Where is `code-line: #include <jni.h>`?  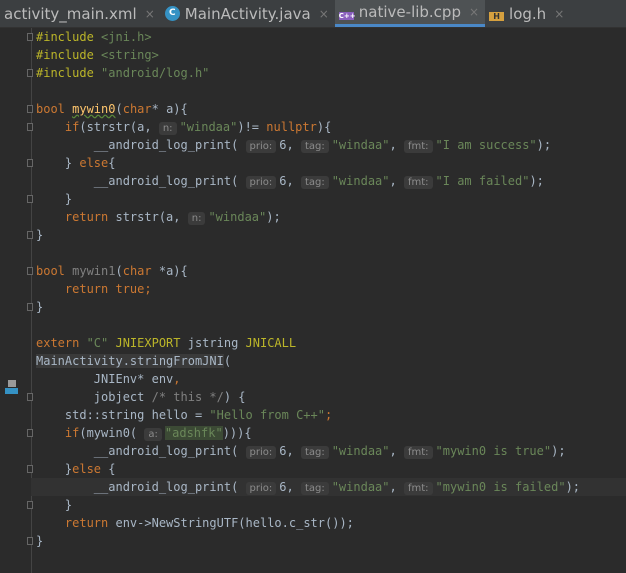 code-line: #include <jni.h> is located at coordinates (331, 37).